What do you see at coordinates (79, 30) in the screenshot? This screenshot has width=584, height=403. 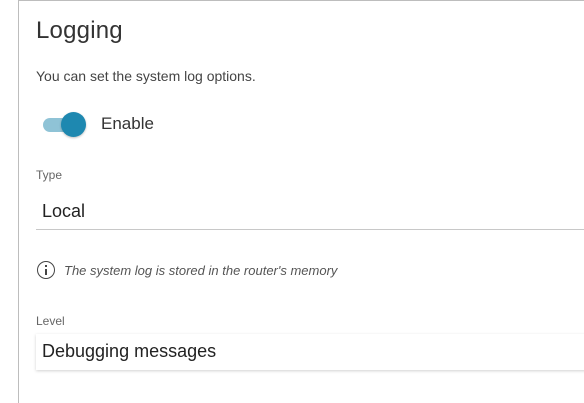 I see `page-title: Logging` at bounding box center [79, 30].